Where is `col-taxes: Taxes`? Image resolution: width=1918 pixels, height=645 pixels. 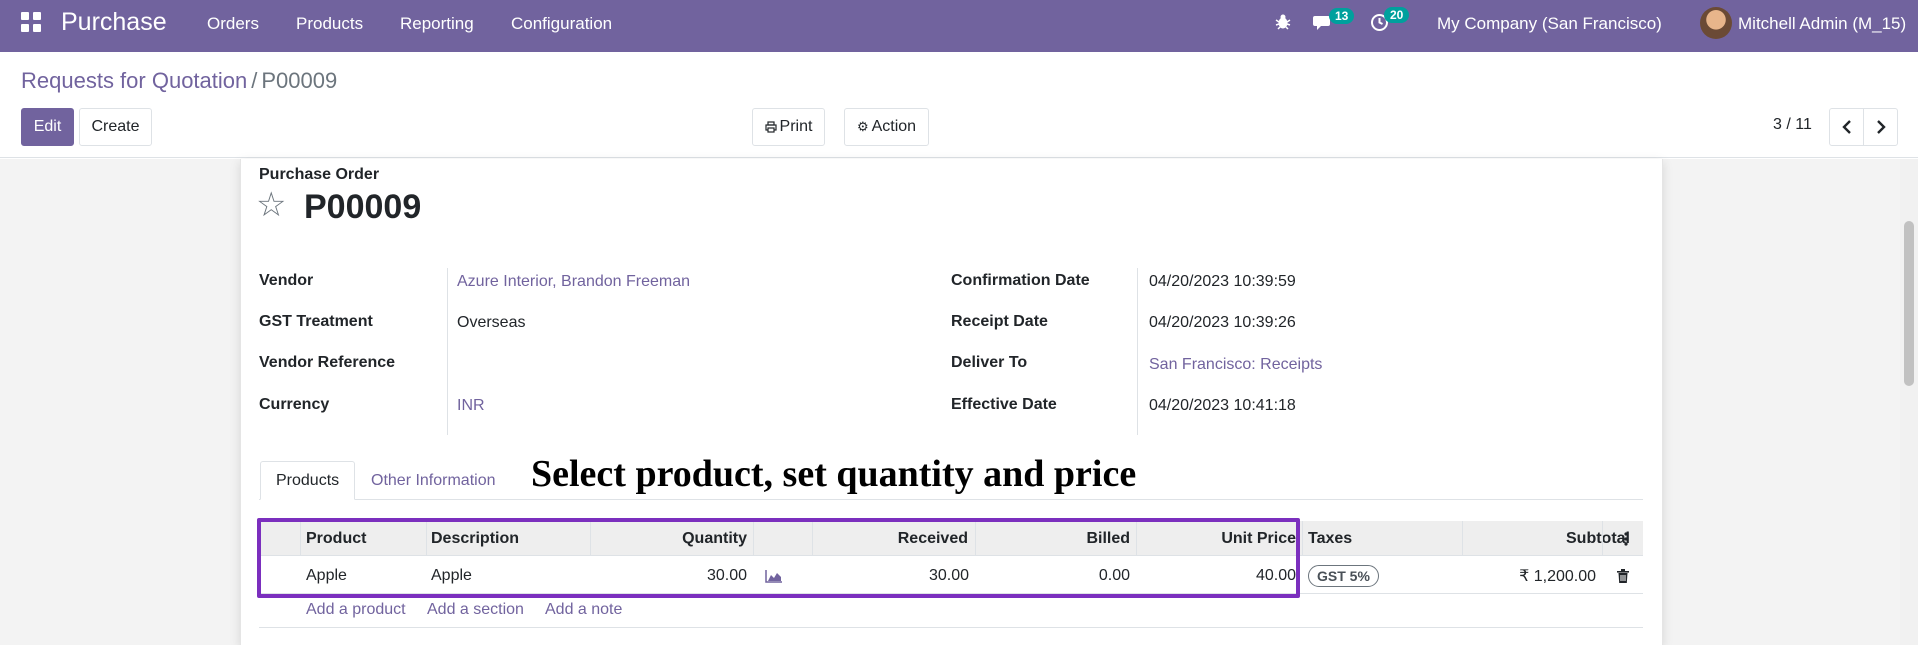 col-taxes: Taxes is located at coordinates (1382, 538).